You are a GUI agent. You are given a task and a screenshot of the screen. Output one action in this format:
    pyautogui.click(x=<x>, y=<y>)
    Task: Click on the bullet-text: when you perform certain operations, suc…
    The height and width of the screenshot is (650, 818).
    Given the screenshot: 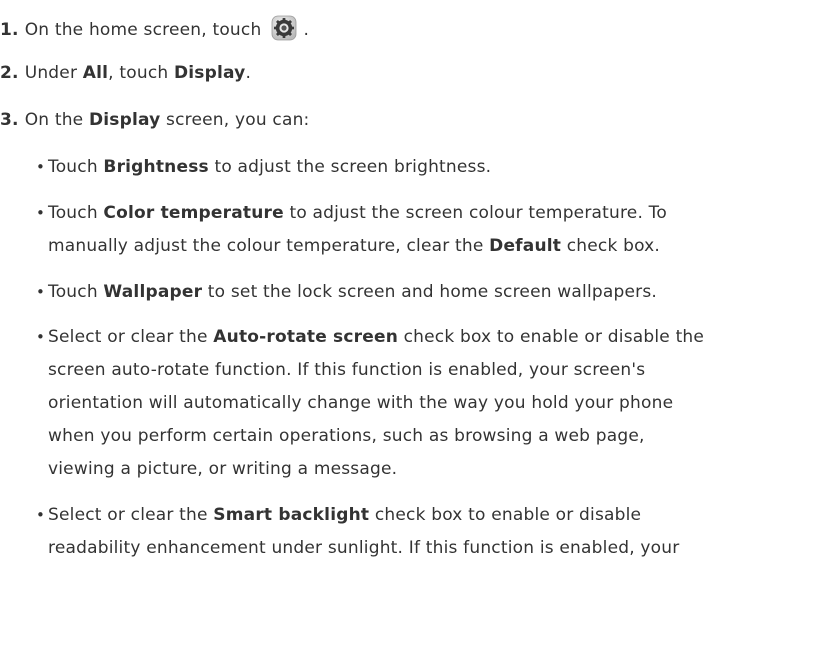 What is the action you would take?
    pyautogui.click(x=346, y=436)
    